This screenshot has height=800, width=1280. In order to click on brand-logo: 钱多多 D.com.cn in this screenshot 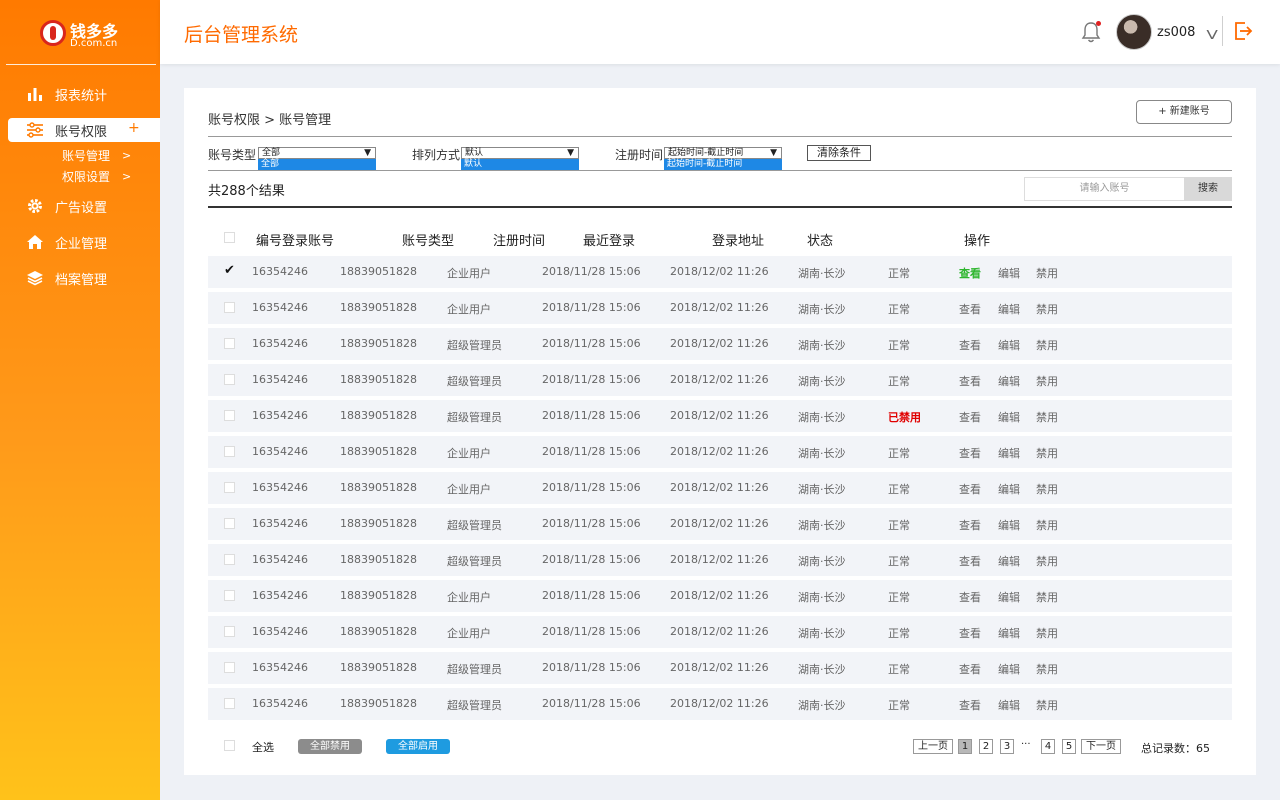, I will do `click(82, 33)`.